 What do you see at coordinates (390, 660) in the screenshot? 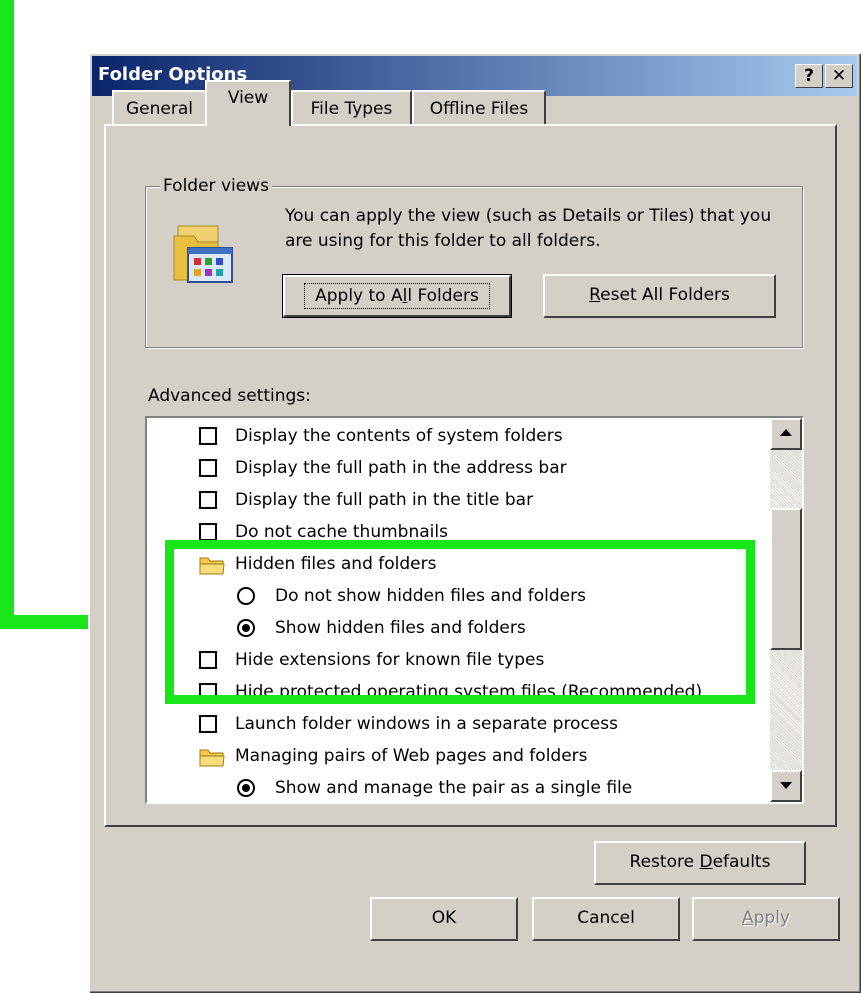
I see `list-item-label: Hide extensions for known file types` at bounding box center [390, 660].